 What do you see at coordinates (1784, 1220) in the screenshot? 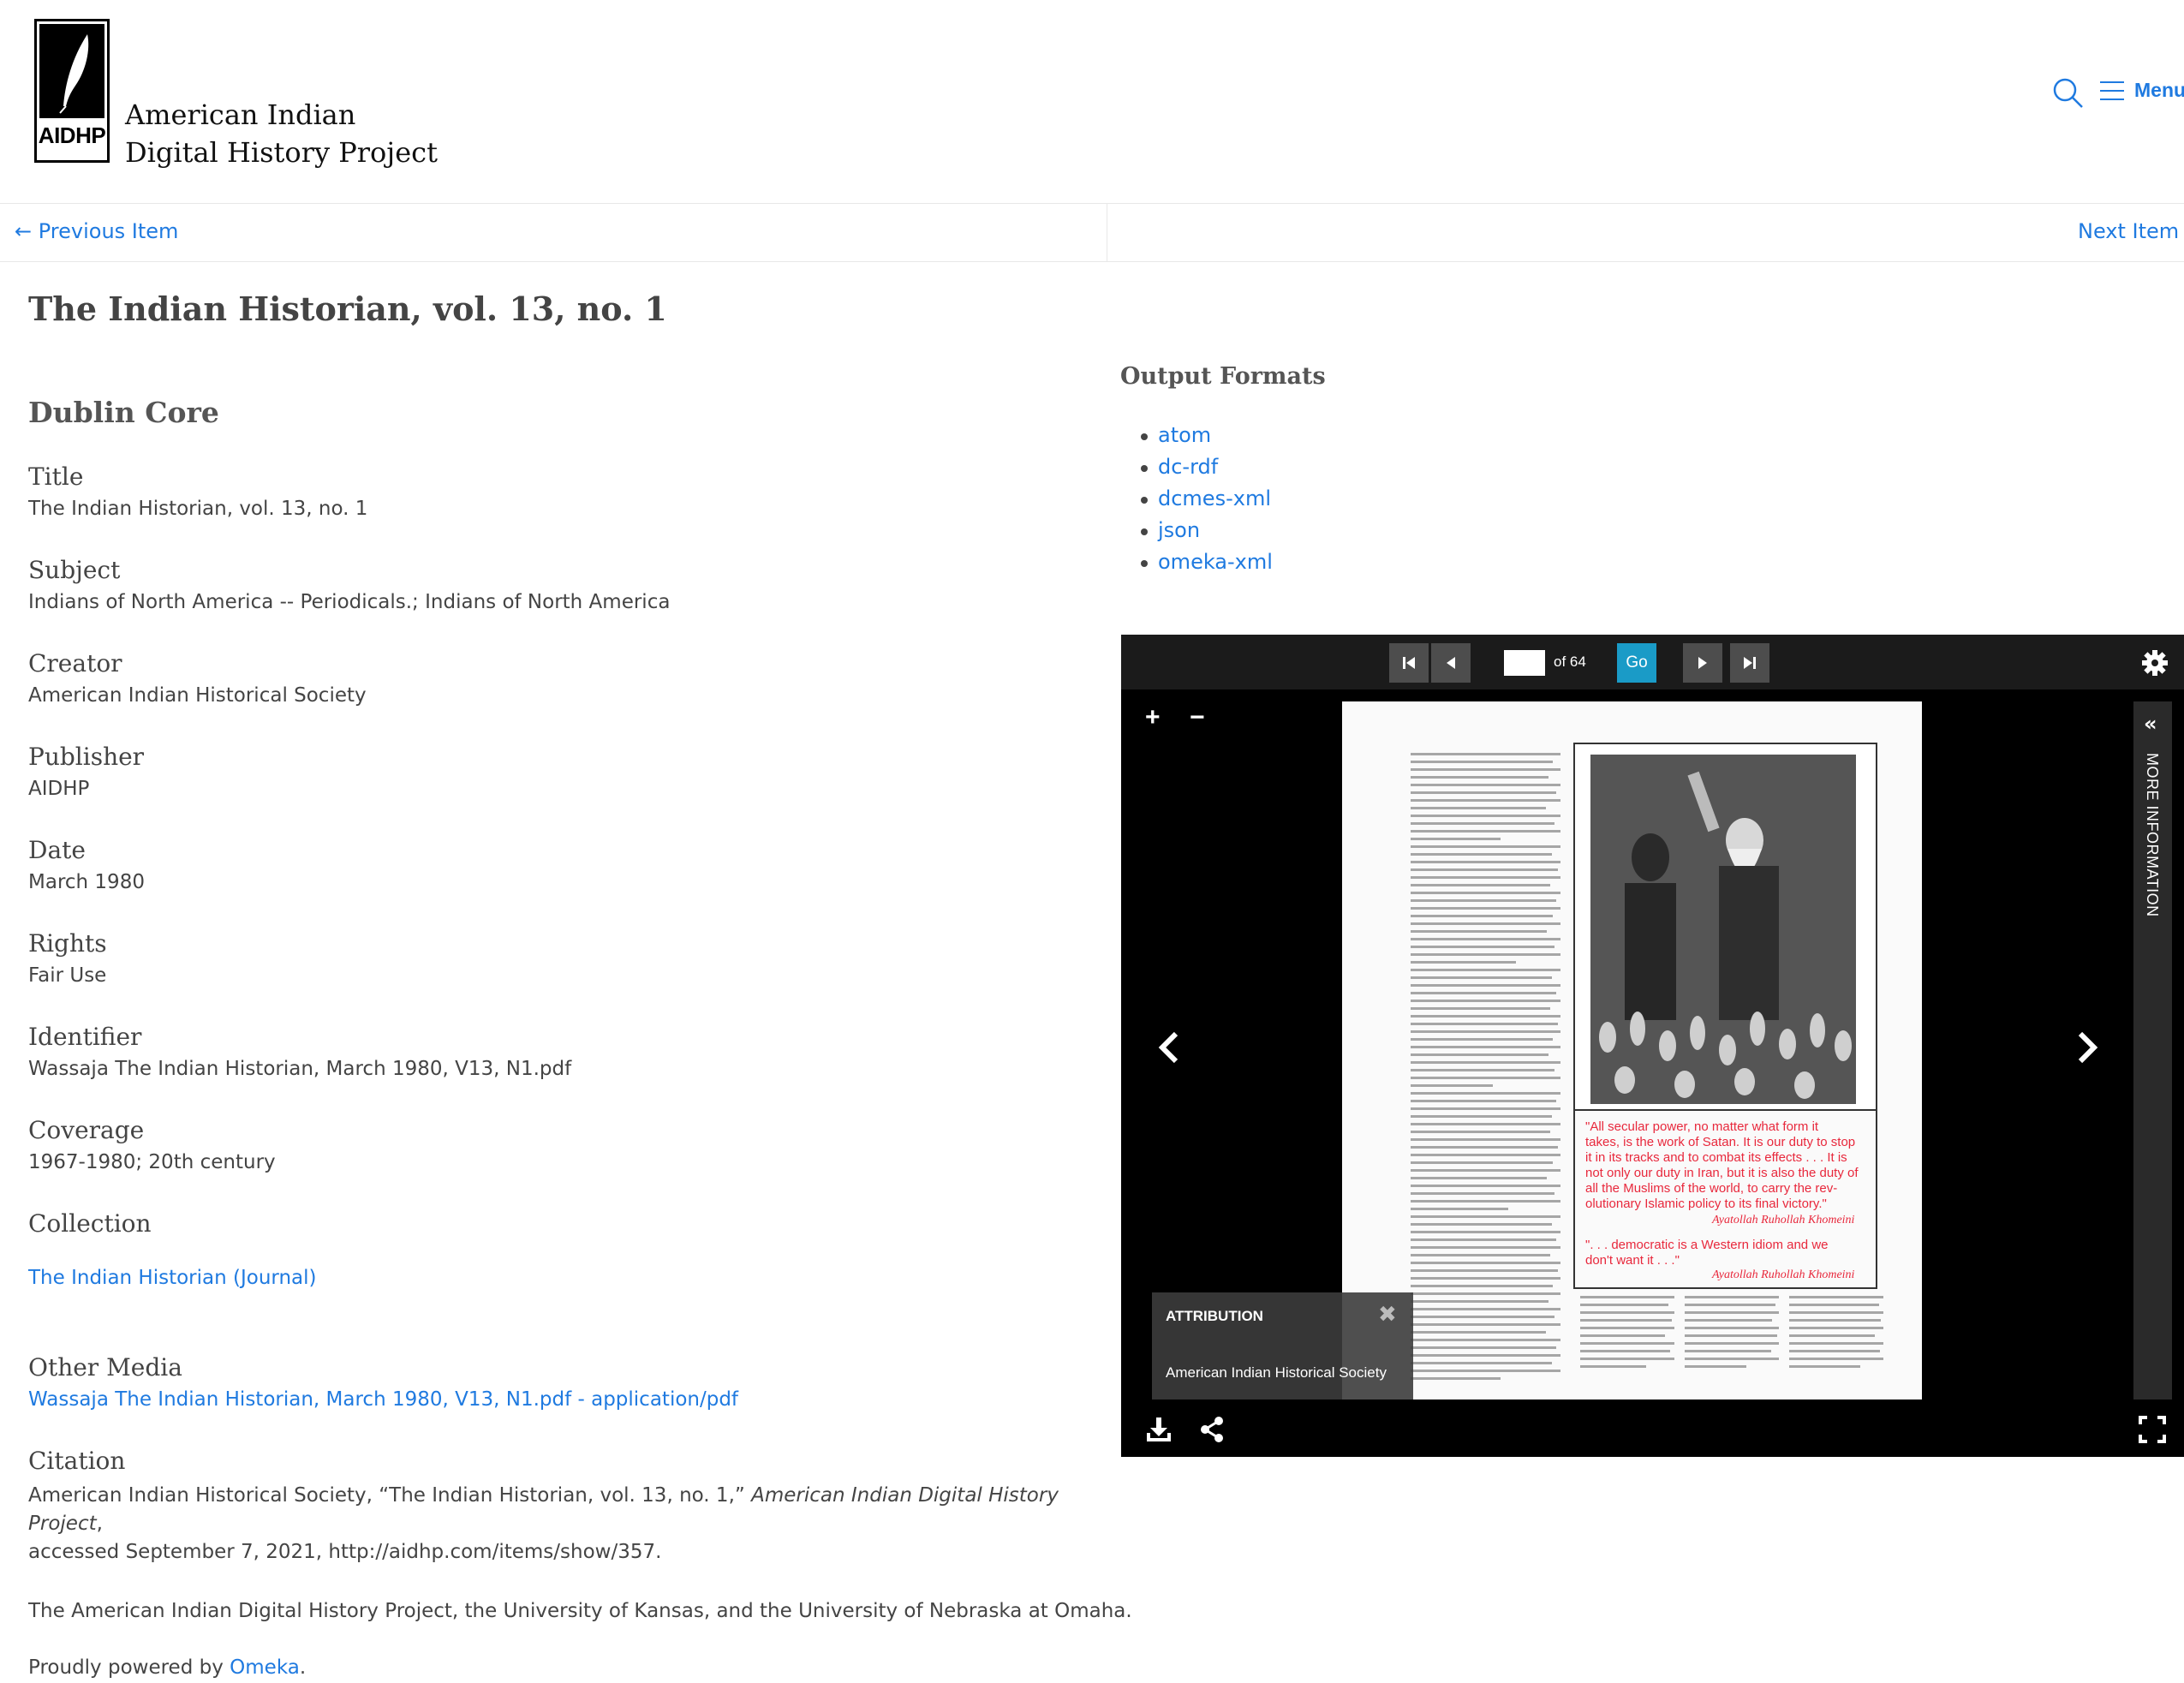
I see `quote-signature-1: Ayatollah Ruhollah Khomeini` at bounding box center [1784, 1220].